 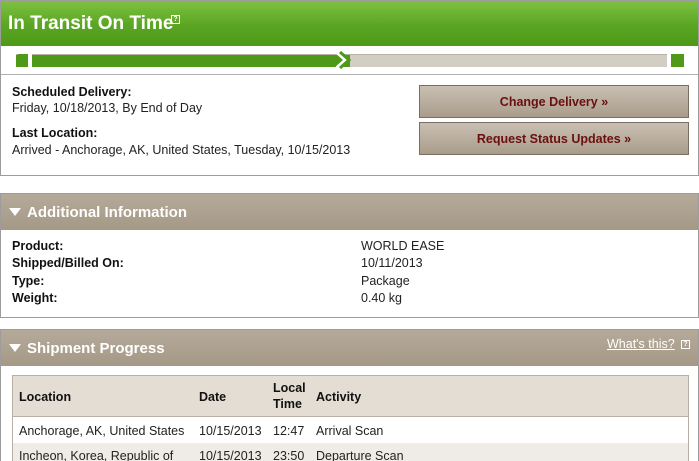 I want to click on shipped-billed-label: Shipped/Billed On:, so click(x=68, y=263).